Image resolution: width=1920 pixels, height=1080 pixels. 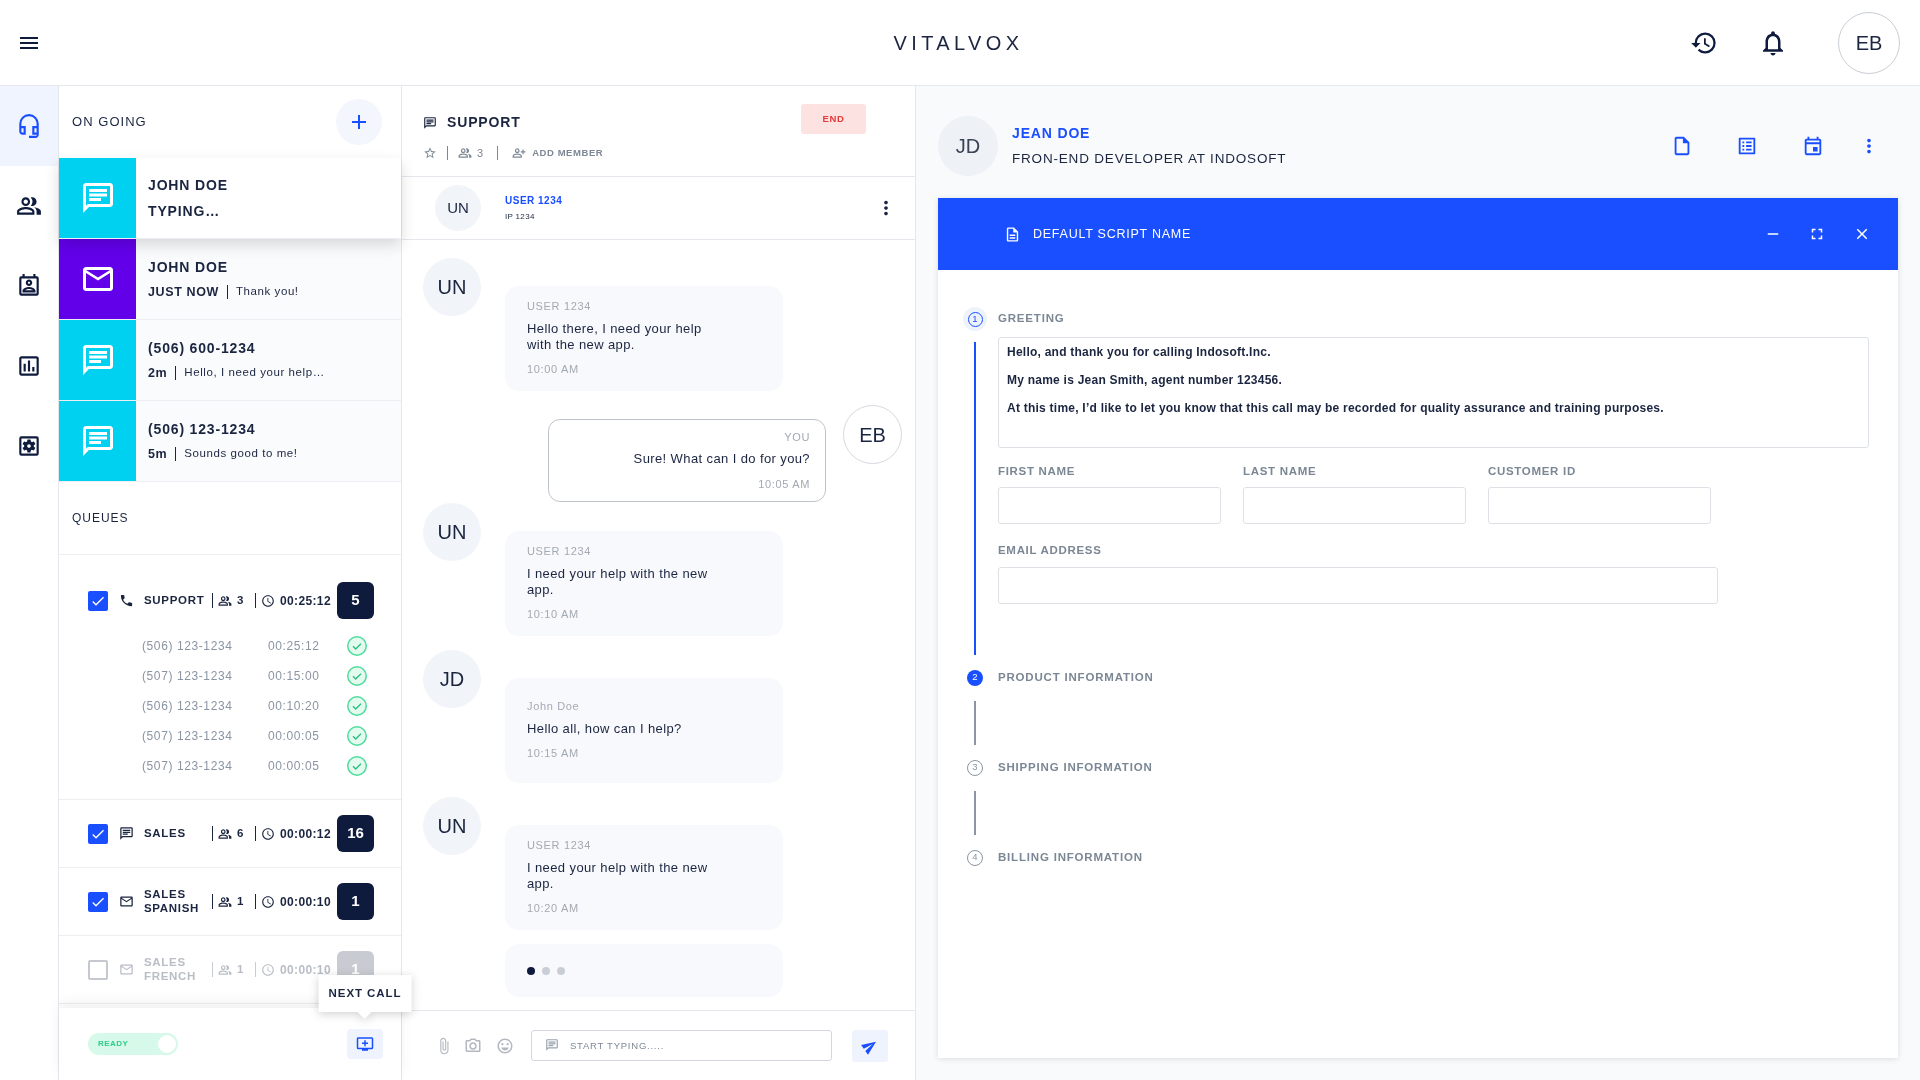 I want to click on section-title: QUEUES, so click(x=100, y=518).